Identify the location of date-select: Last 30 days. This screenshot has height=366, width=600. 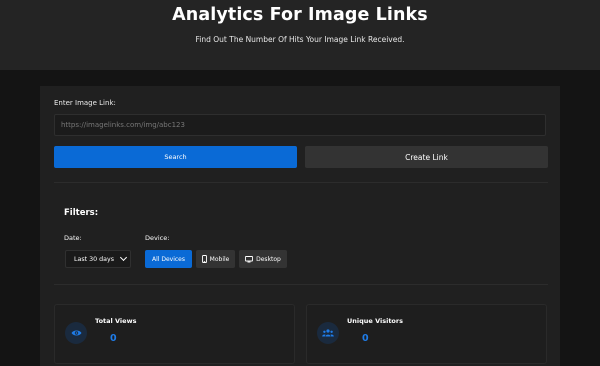
(98, 259).